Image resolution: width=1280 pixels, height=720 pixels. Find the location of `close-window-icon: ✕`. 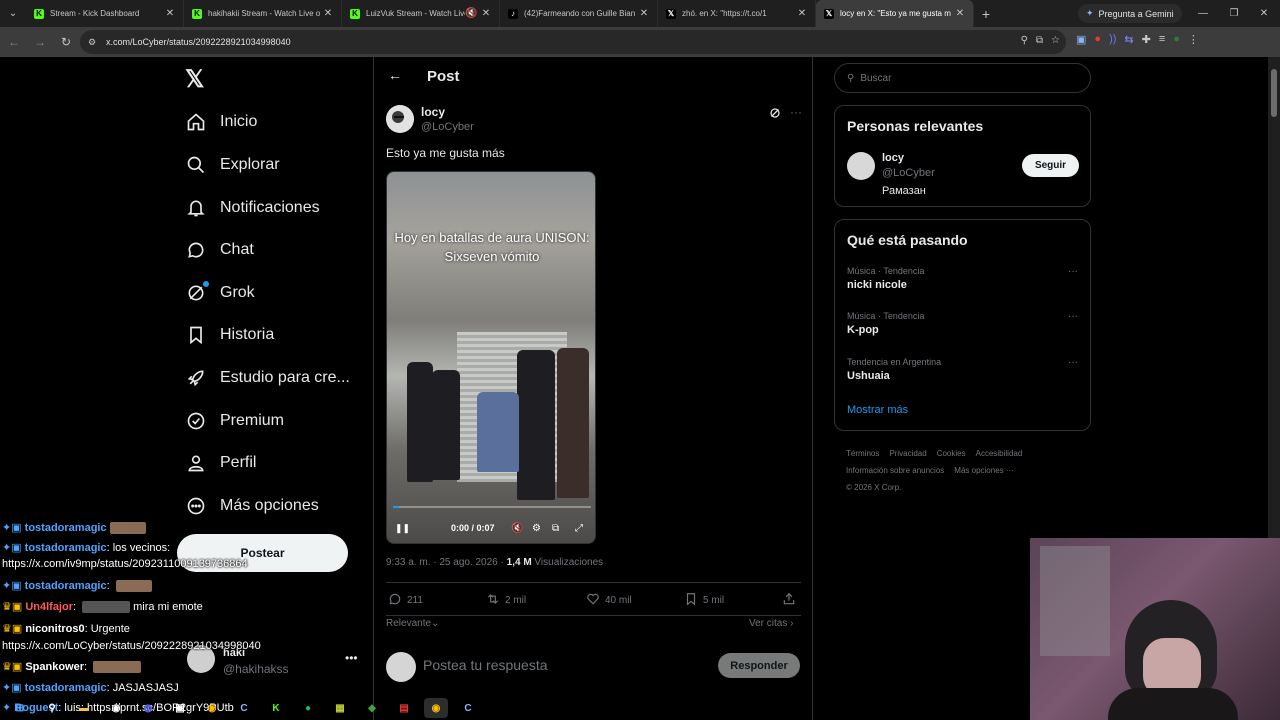

close-window-icon: ✕ is located at coordinates (1264, 13).